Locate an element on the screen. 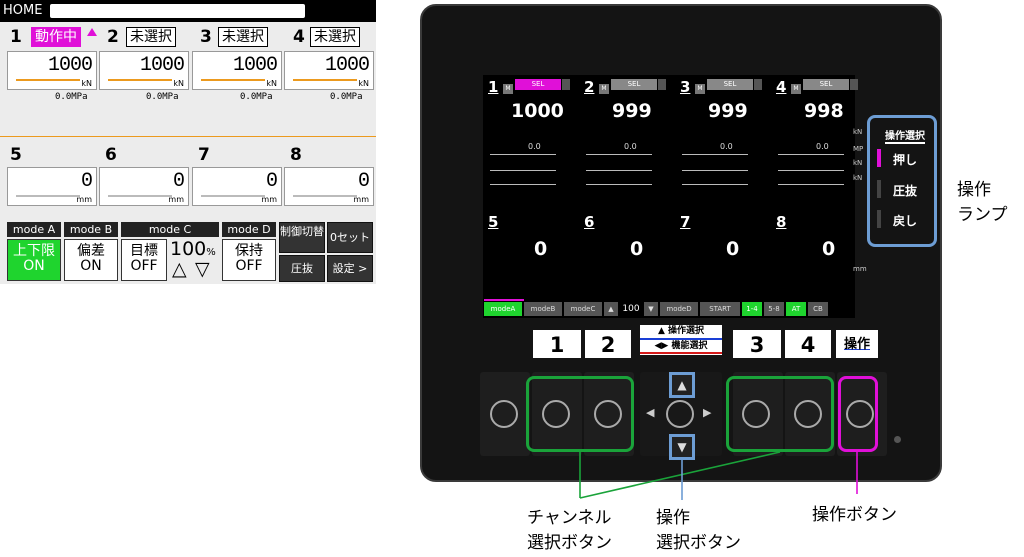  annotation-lines is located at coordinates (718, 475).